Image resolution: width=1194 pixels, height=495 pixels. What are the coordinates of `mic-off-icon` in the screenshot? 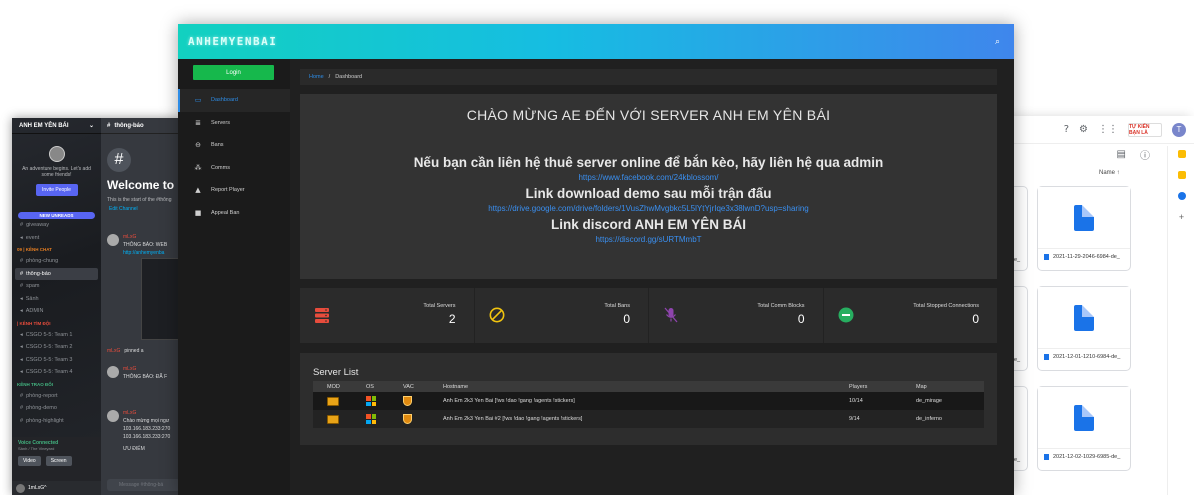 It's located at (671, 315).